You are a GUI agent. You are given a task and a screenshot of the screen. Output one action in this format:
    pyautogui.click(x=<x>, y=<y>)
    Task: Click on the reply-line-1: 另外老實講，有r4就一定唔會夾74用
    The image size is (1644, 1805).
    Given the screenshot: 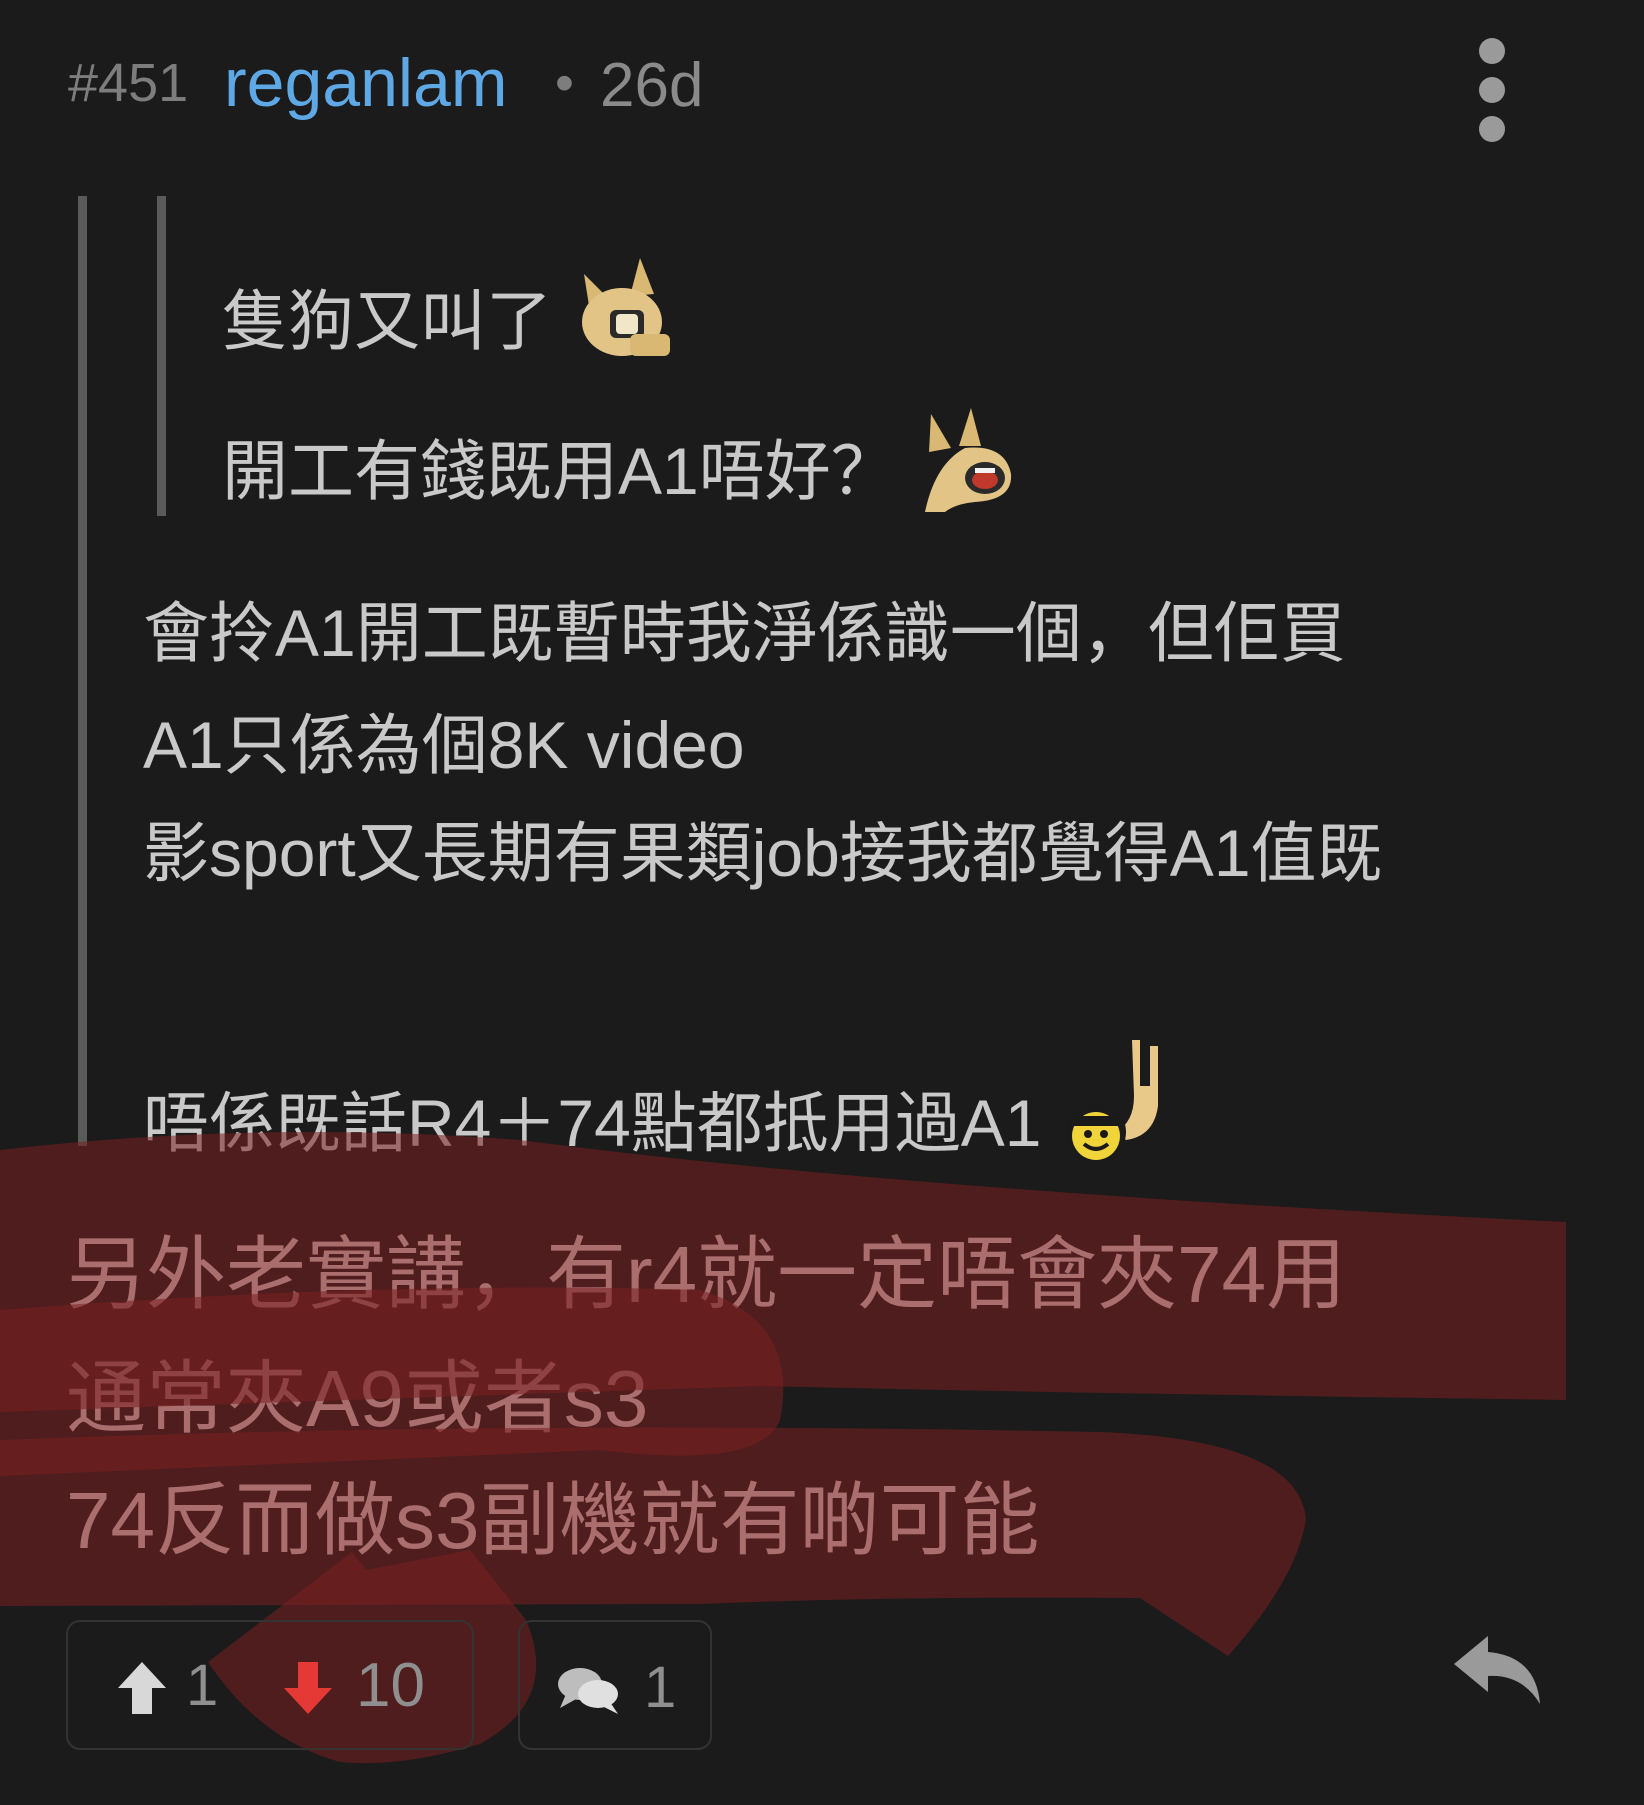 What is the action you would take?
    pyautogui.click(x=706, y=1274)
    